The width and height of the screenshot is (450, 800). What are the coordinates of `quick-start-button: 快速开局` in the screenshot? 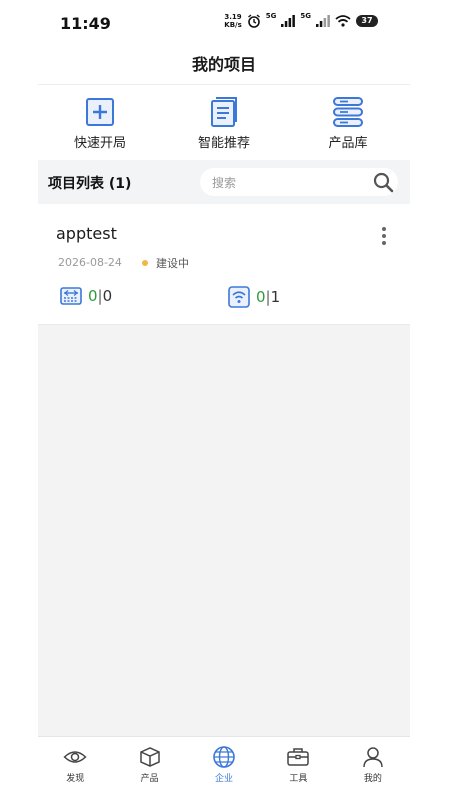 It's located at (100, 123).